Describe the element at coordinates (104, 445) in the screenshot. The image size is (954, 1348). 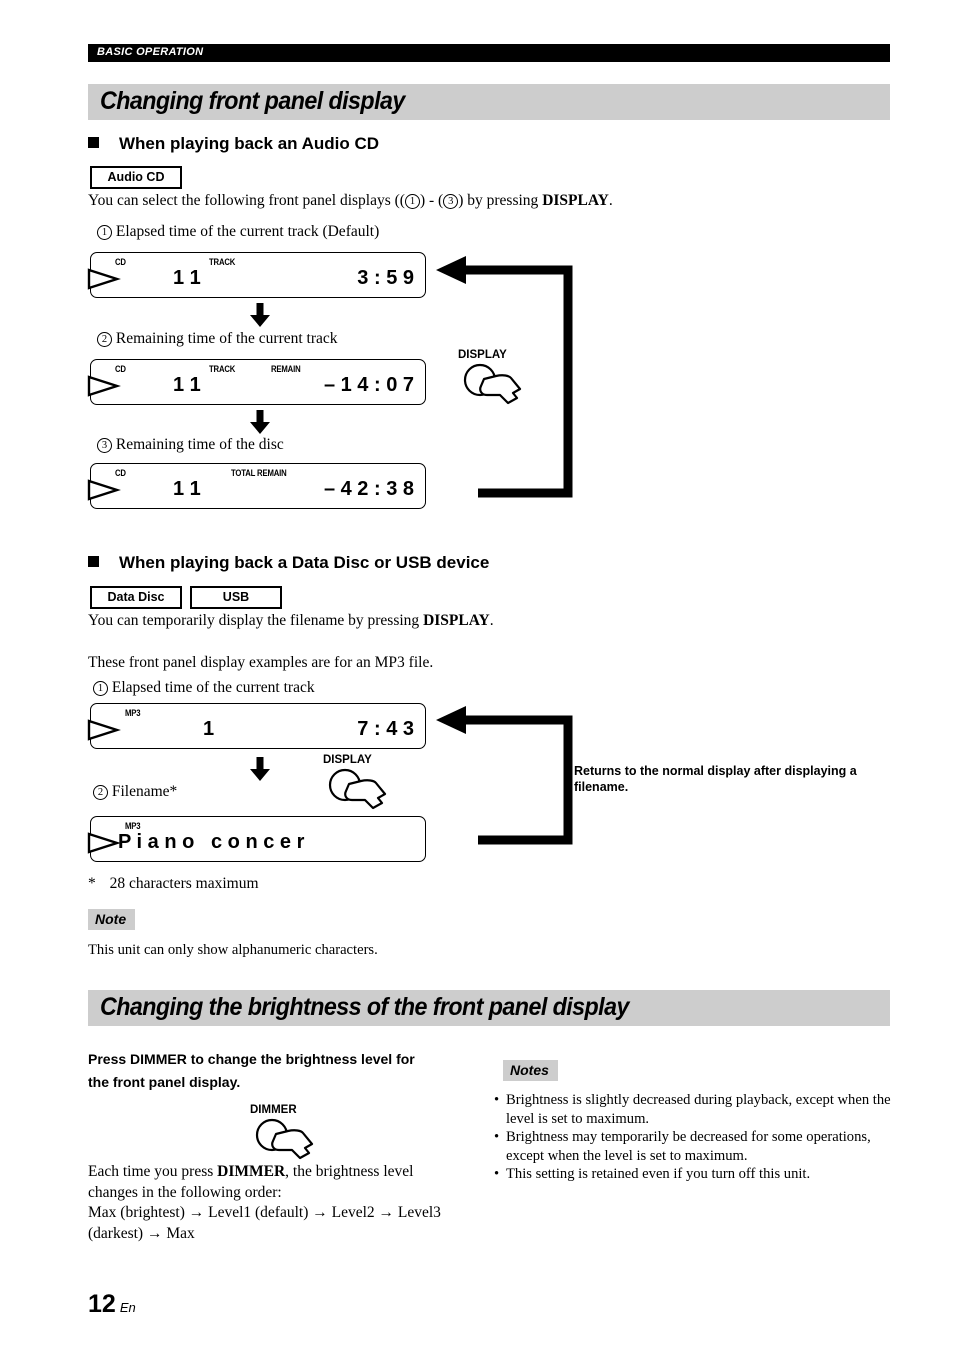
I see `circled-number-icon: 3` at that location.